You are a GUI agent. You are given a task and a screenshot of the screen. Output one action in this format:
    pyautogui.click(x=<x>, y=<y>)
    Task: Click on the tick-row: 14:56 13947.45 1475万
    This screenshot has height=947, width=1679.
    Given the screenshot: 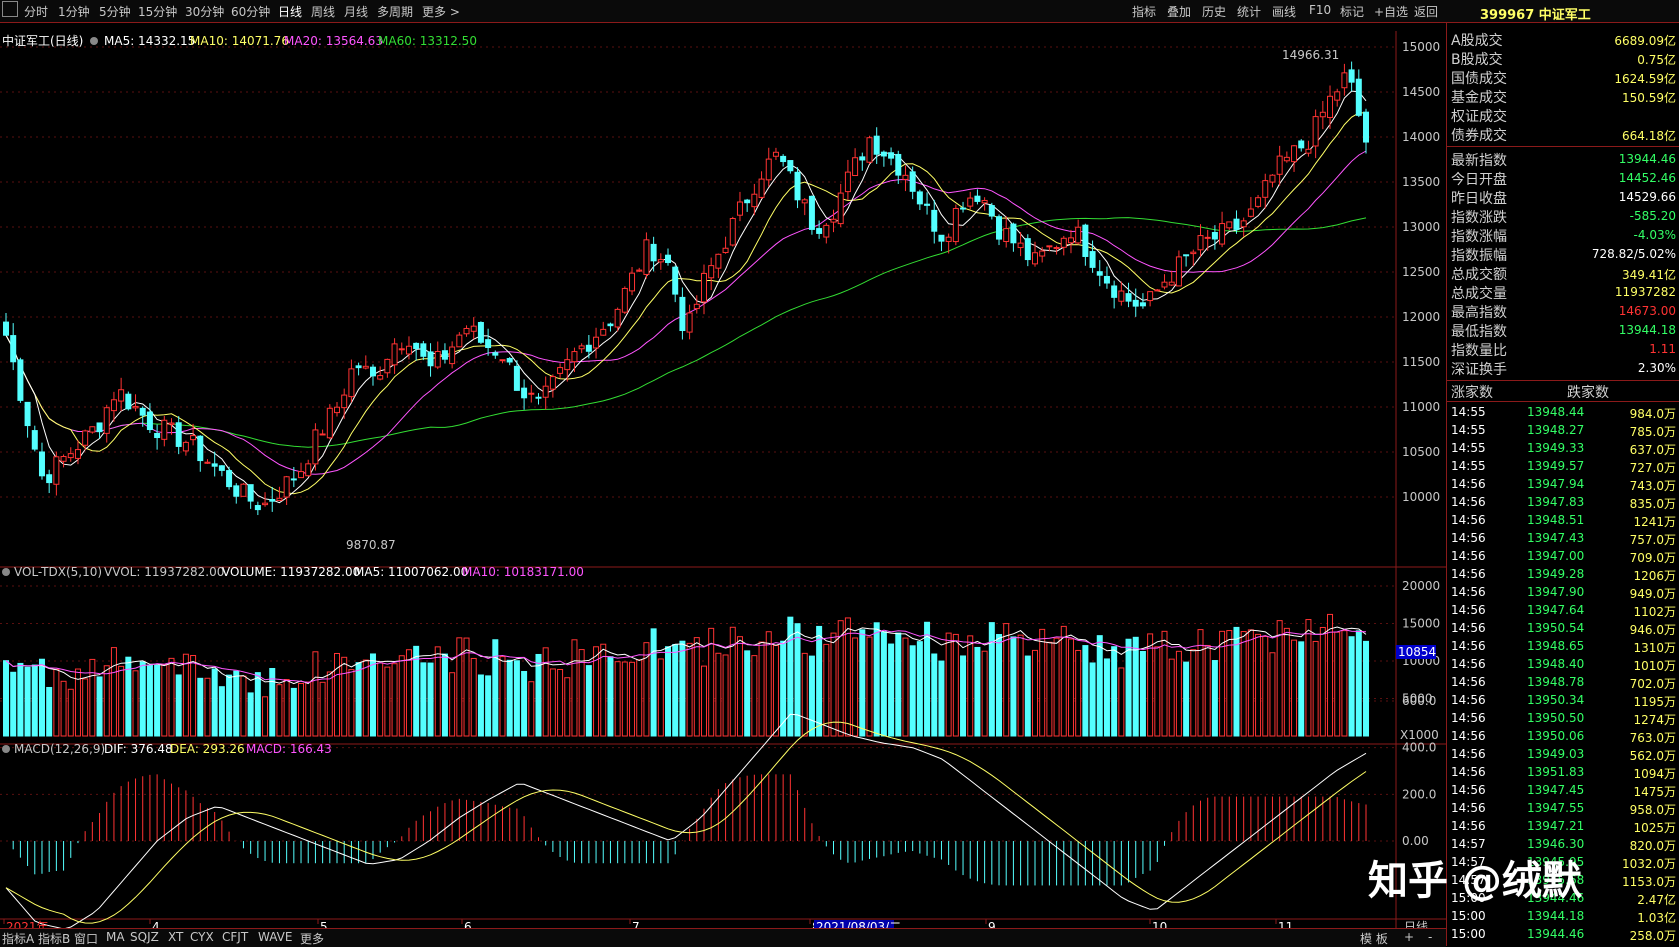 What is the action you would take?
    pyautogui.click(x=1563, y=791)
    